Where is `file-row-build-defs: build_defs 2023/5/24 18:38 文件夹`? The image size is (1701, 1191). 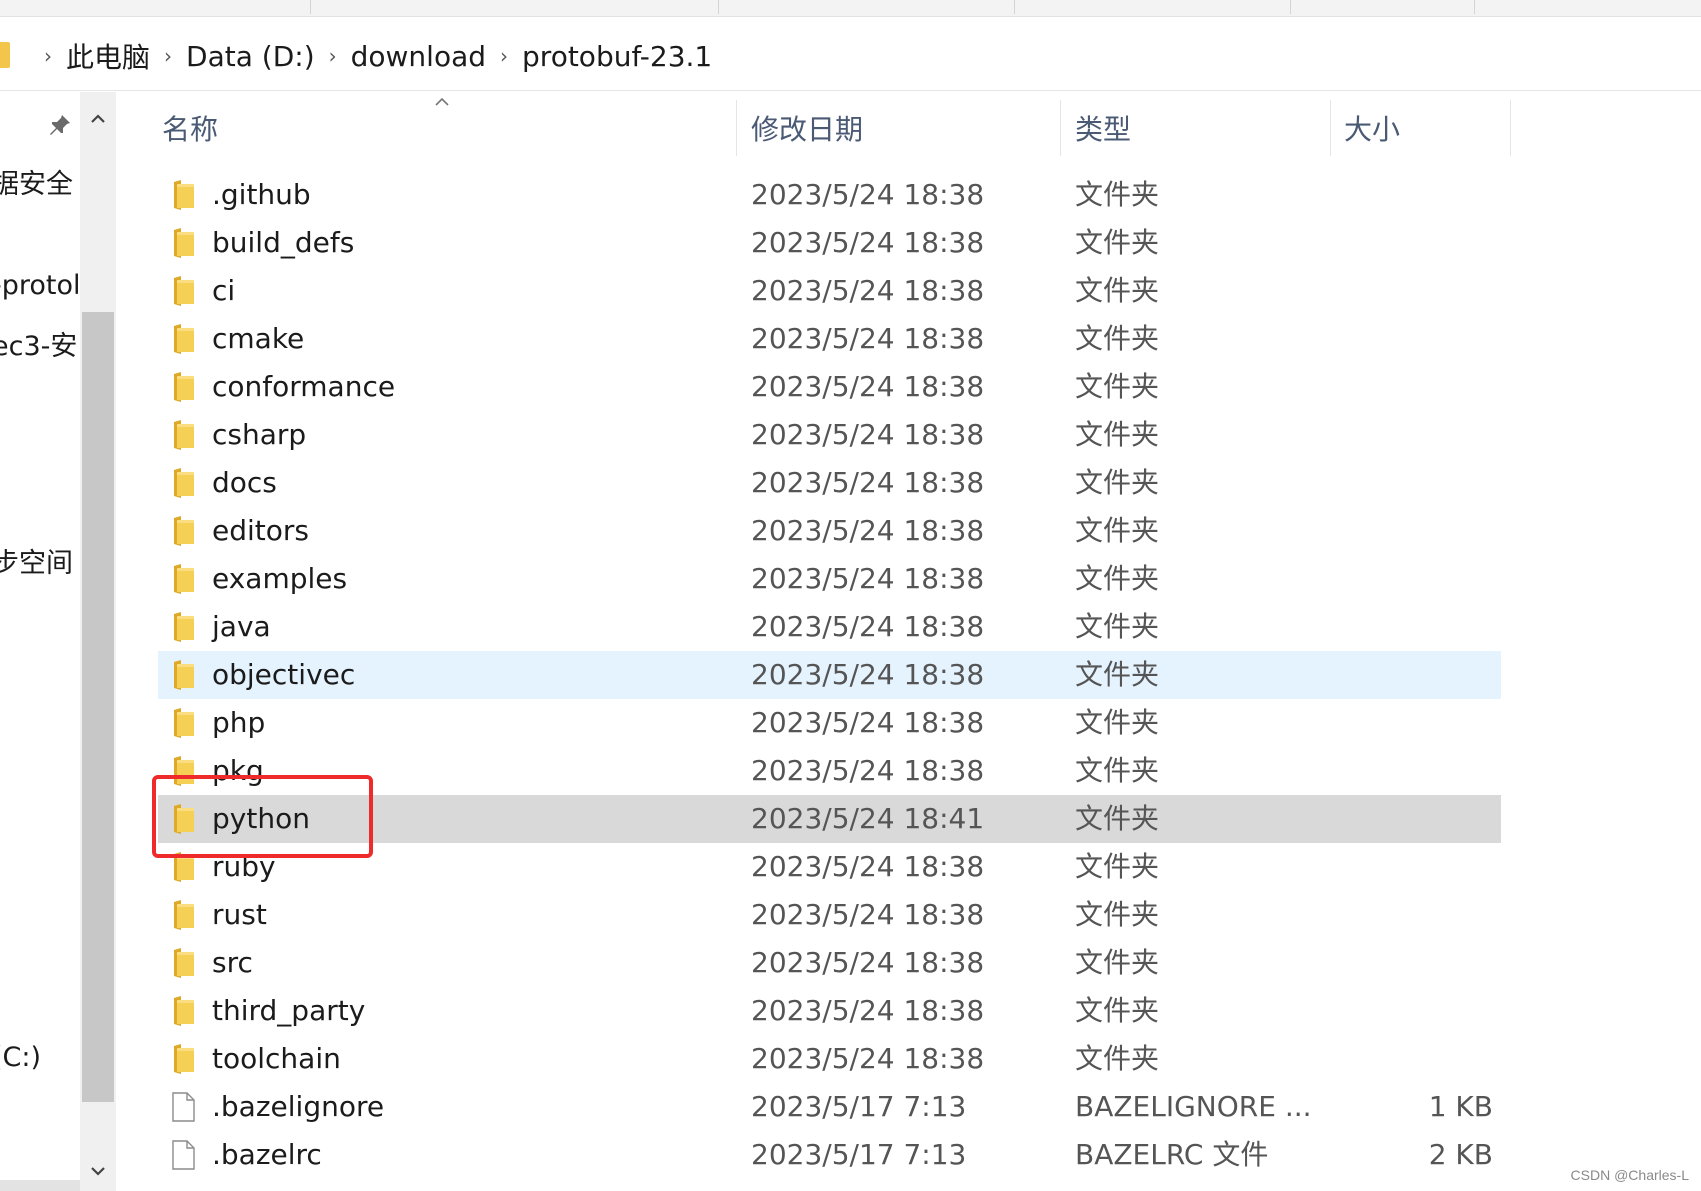
file-row-build-defs: build_defs 2023/5/24 18:38 文件夹 is located at coordinates (829, 243).